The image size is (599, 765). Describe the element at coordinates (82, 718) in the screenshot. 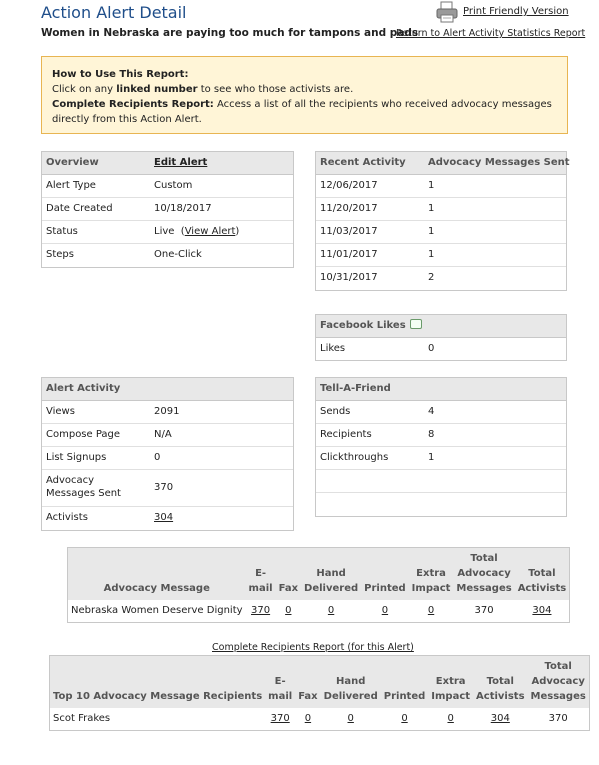

I see `recipient-name: Scot Frakes` at that location.